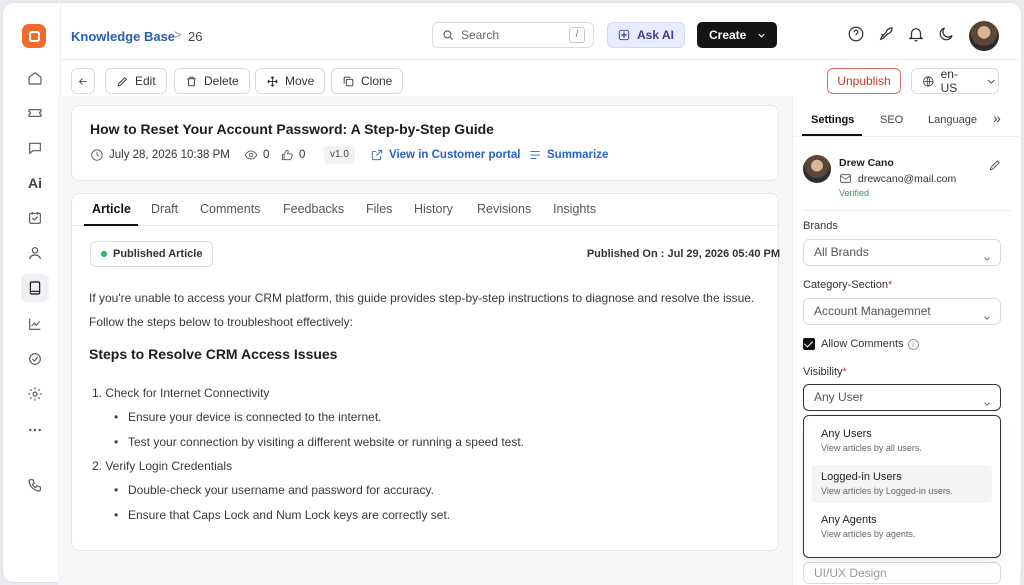  What do you see at coordinates (35, 430) in the screenshot?
I see `more-icon` at bounding box center [35, 430].